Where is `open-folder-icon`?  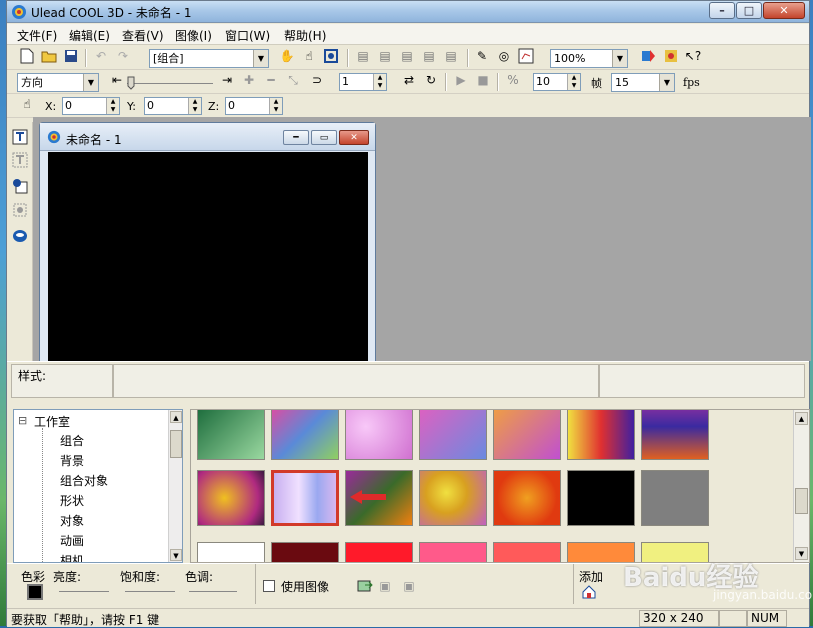
open-folder-icon is located at coordinates (49, 56).